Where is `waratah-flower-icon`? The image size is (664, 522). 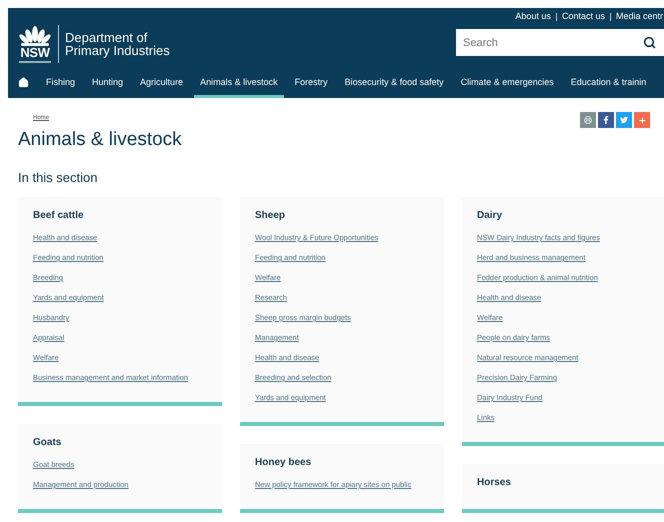
waratah-flower-icon is located at coordinates (35, 36).